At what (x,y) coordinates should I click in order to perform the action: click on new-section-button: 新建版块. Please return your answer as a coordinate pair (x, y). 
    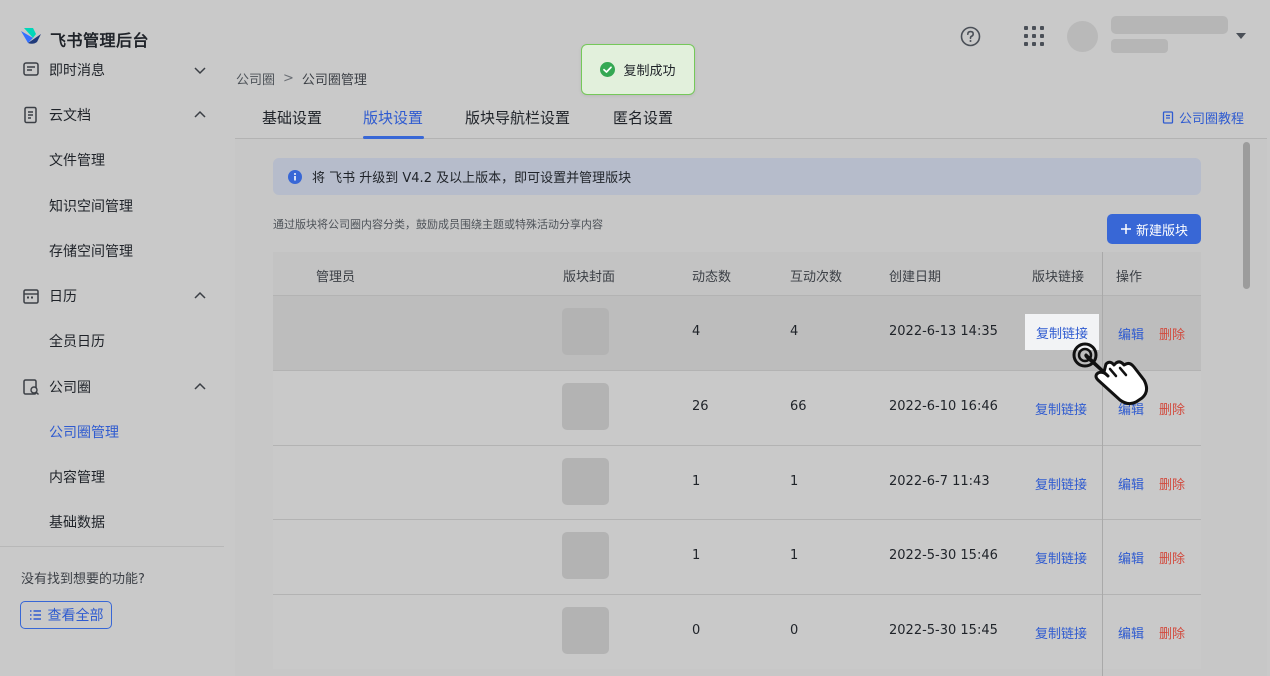
    Looking at the image, I should click on (1154, 229).